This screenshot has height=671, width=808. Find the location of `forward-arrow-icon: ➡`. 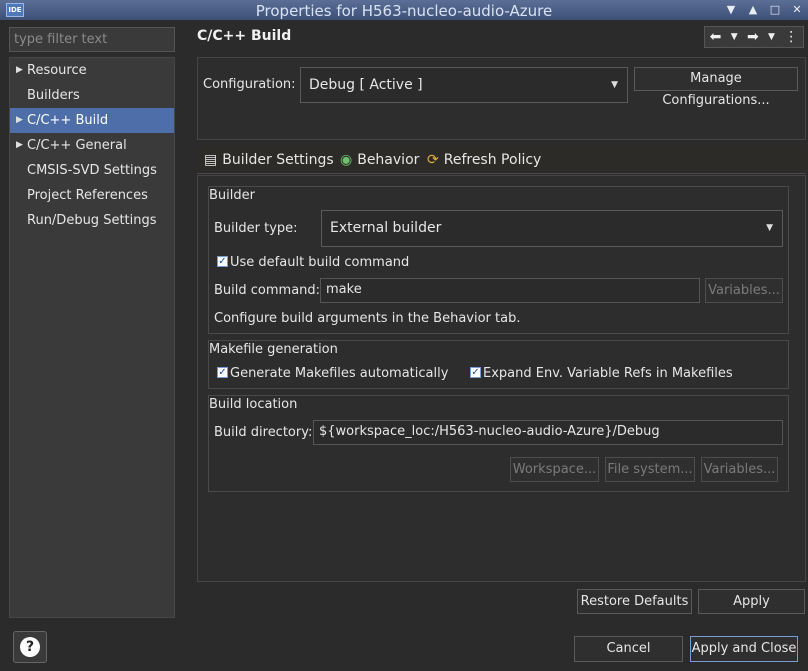

forward-arrow-icon: ➡ is located at coordinates (753, 37).